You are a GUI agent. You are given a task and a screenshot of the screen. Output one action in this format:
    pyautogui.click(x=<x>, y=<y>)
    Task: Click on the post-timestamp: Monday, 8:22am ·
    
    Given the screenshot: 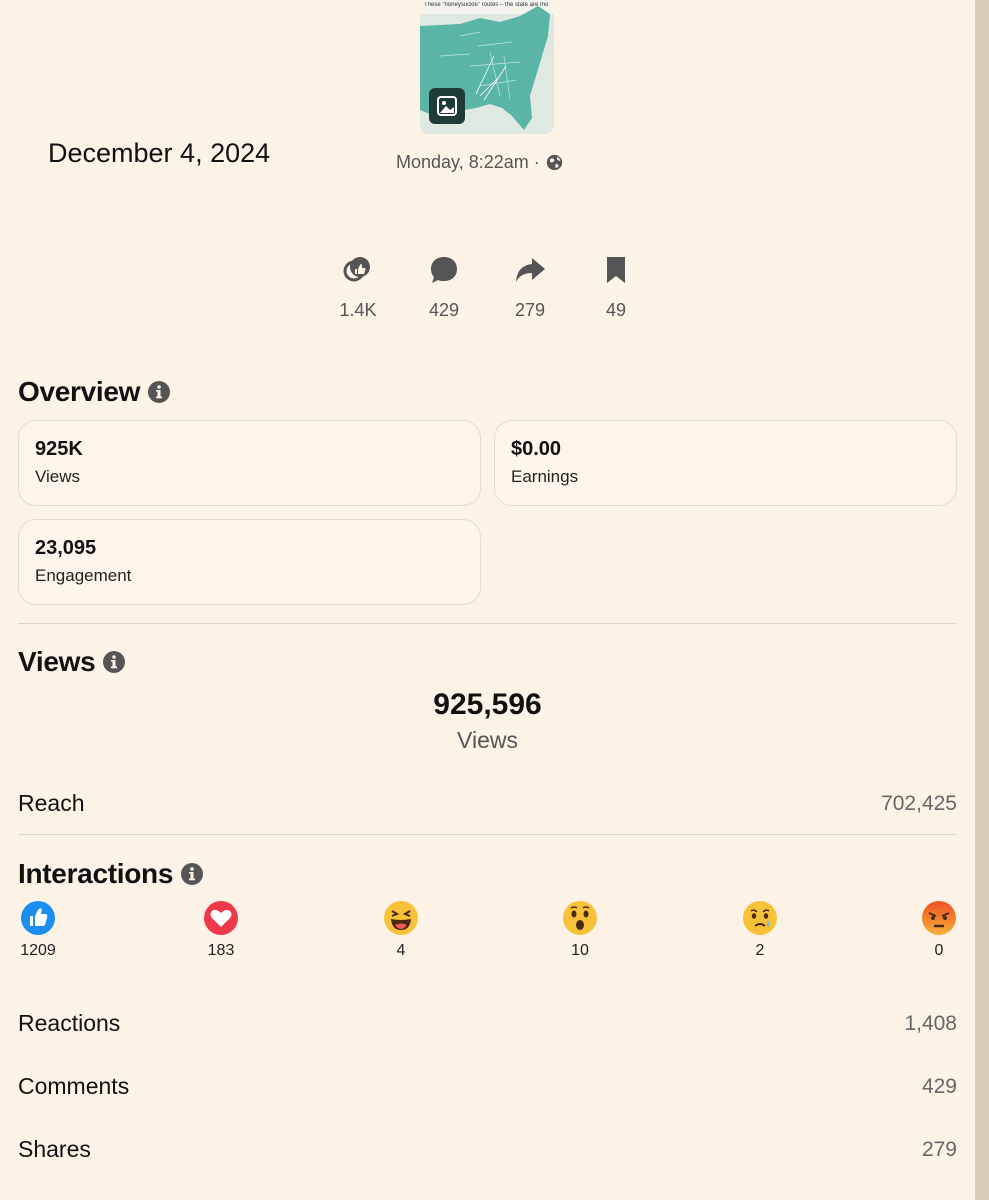 What is the action you would take?
    pyautogui.click(x=479, y=162)
    